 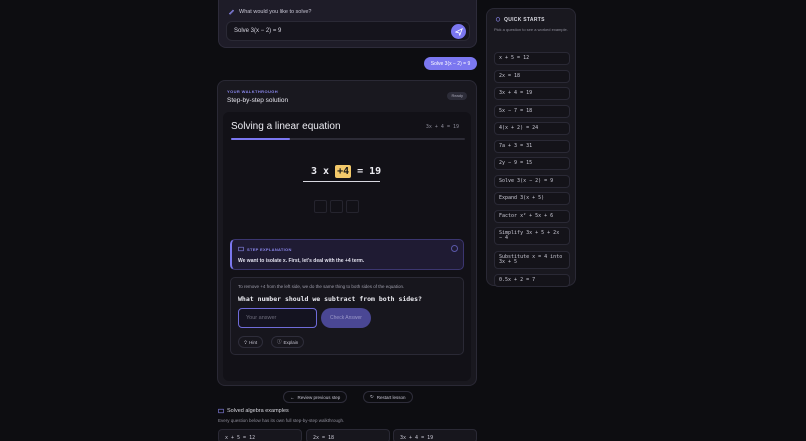 I want to click on quick-start-item: Factor x² + 5x + 6, so click(x=532, y=216).